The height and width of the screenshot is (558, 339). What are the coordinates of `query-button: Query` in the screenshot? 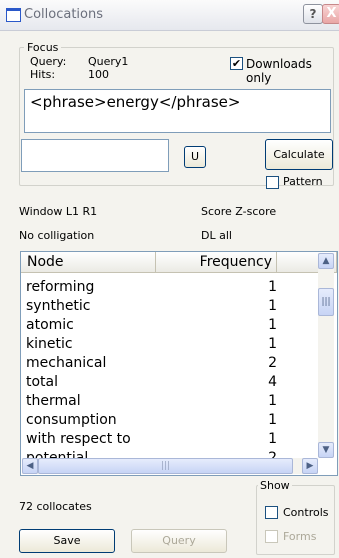 It's located at (179, 541).